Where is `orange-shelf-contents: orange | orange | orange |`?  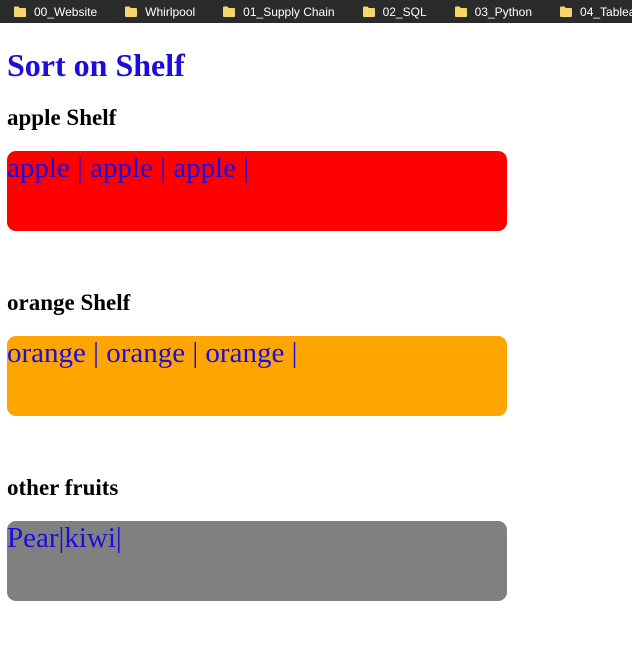
orange-shelf-contents: orange | orange | orange | is located at coordinates (152, 353).